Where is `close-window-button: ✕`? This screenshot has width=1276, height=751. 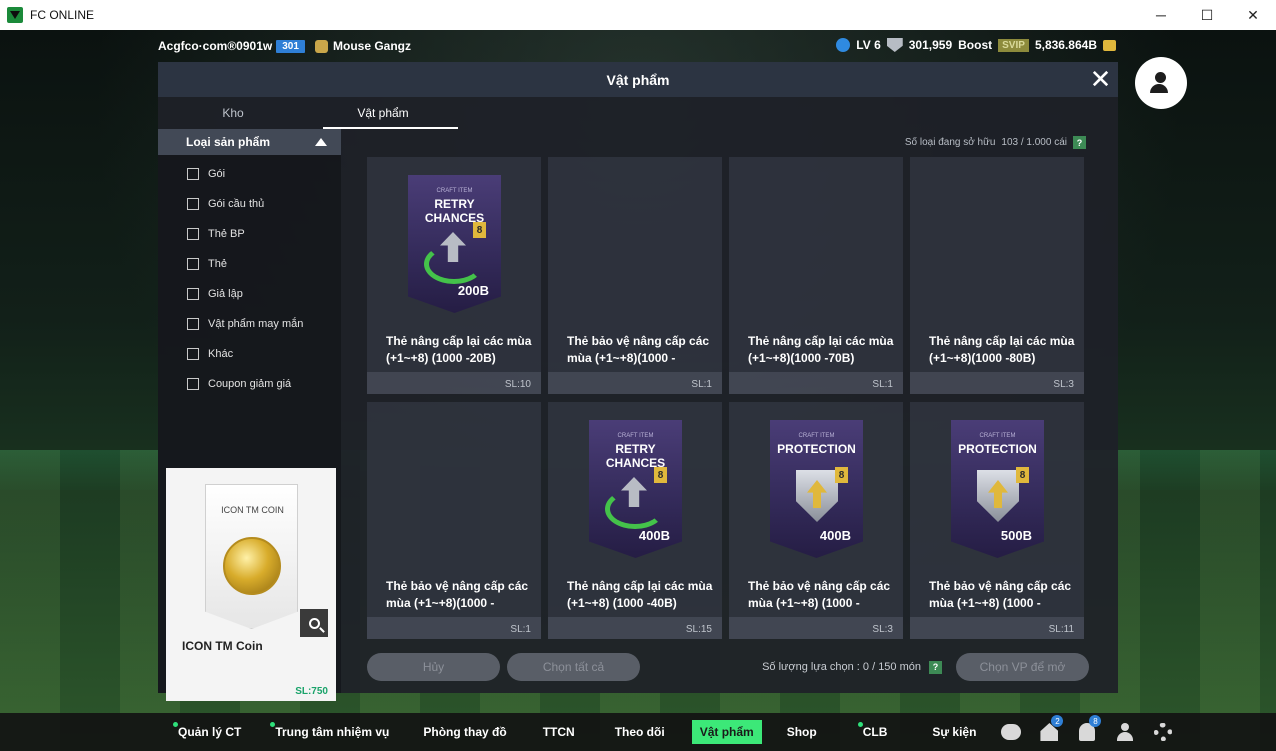 close-window-button: ✕ is located at coordinates (1253, 15).